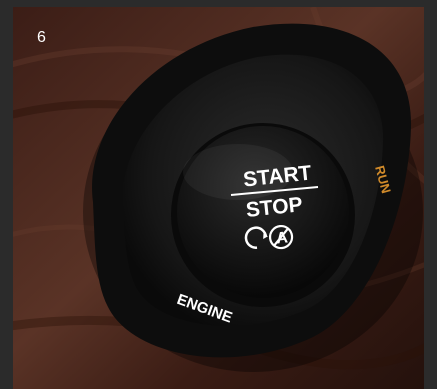 The height and width of the screenshot is (389, 437). I want to click on svg-text: A, so click(282, 238).